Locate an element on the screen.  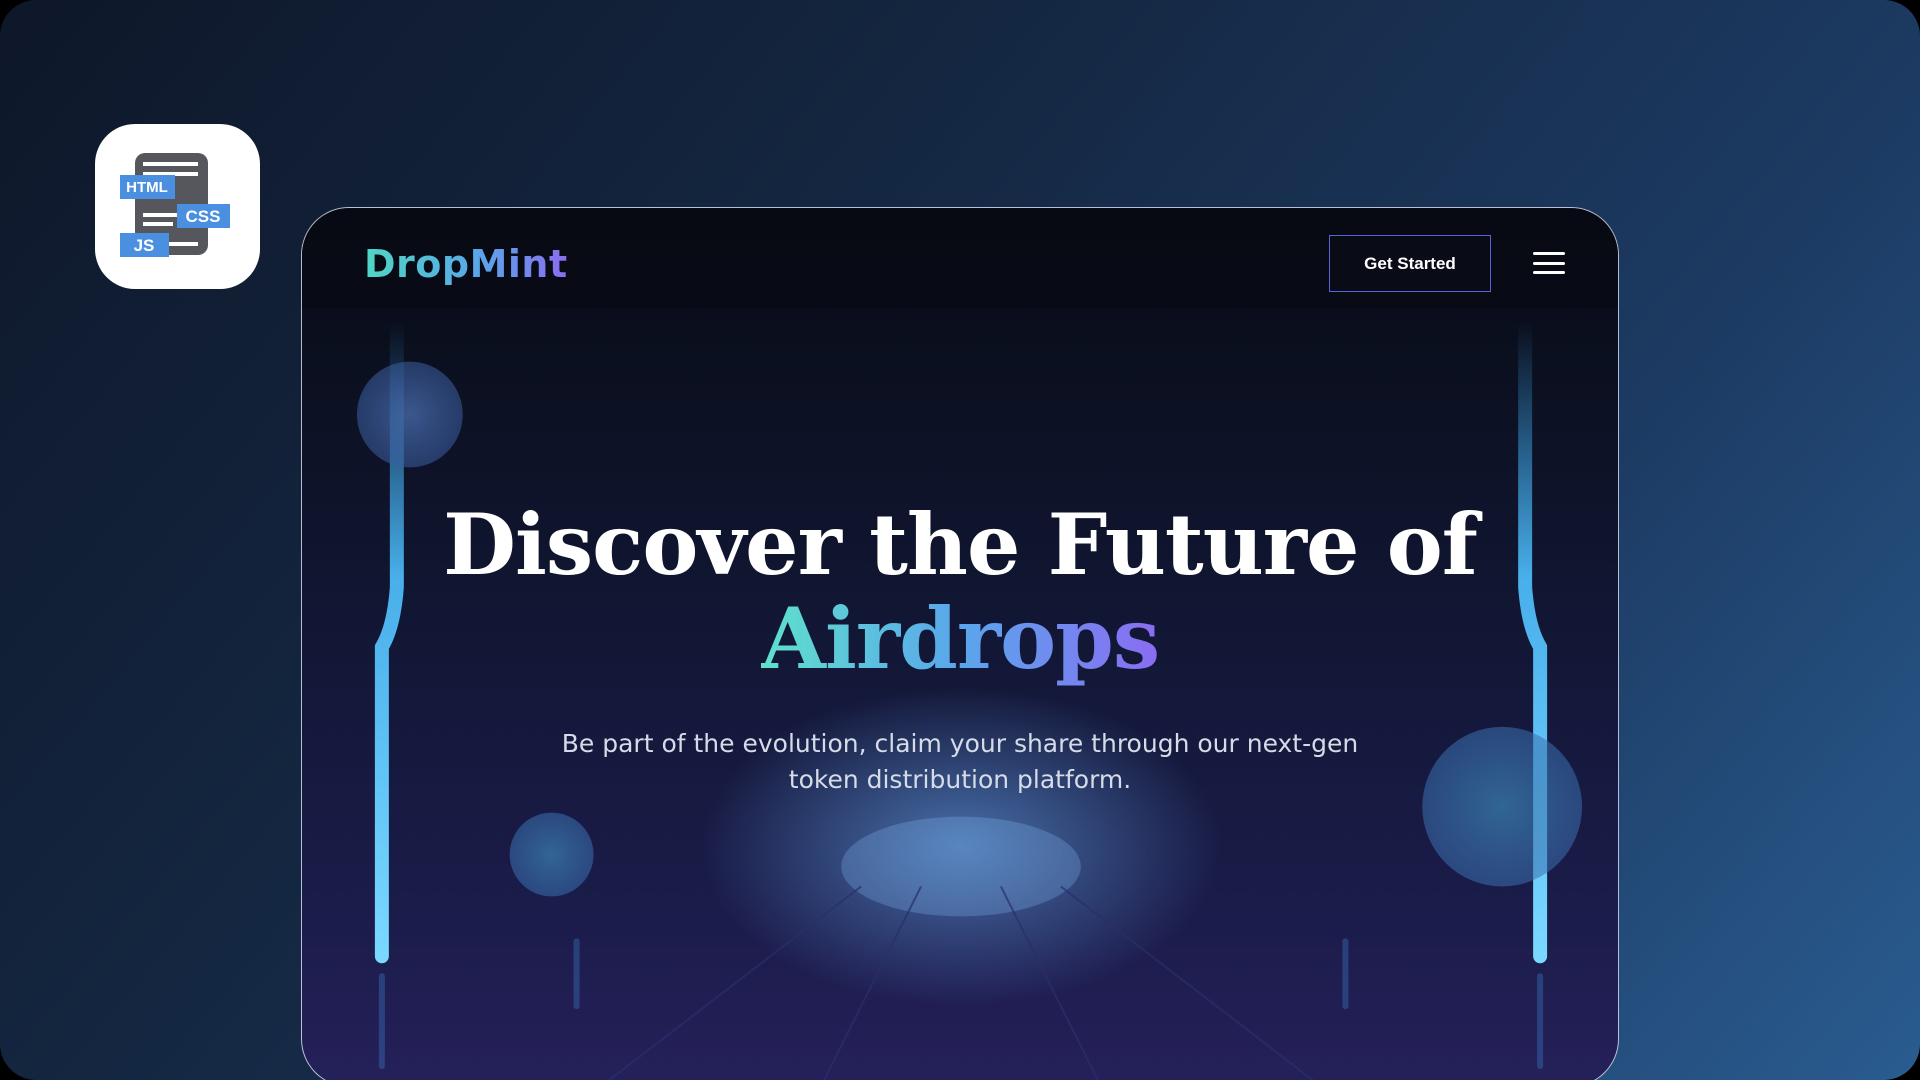
html-css-js-icon: HTML CSS JS is located at coordinates (175, 205).